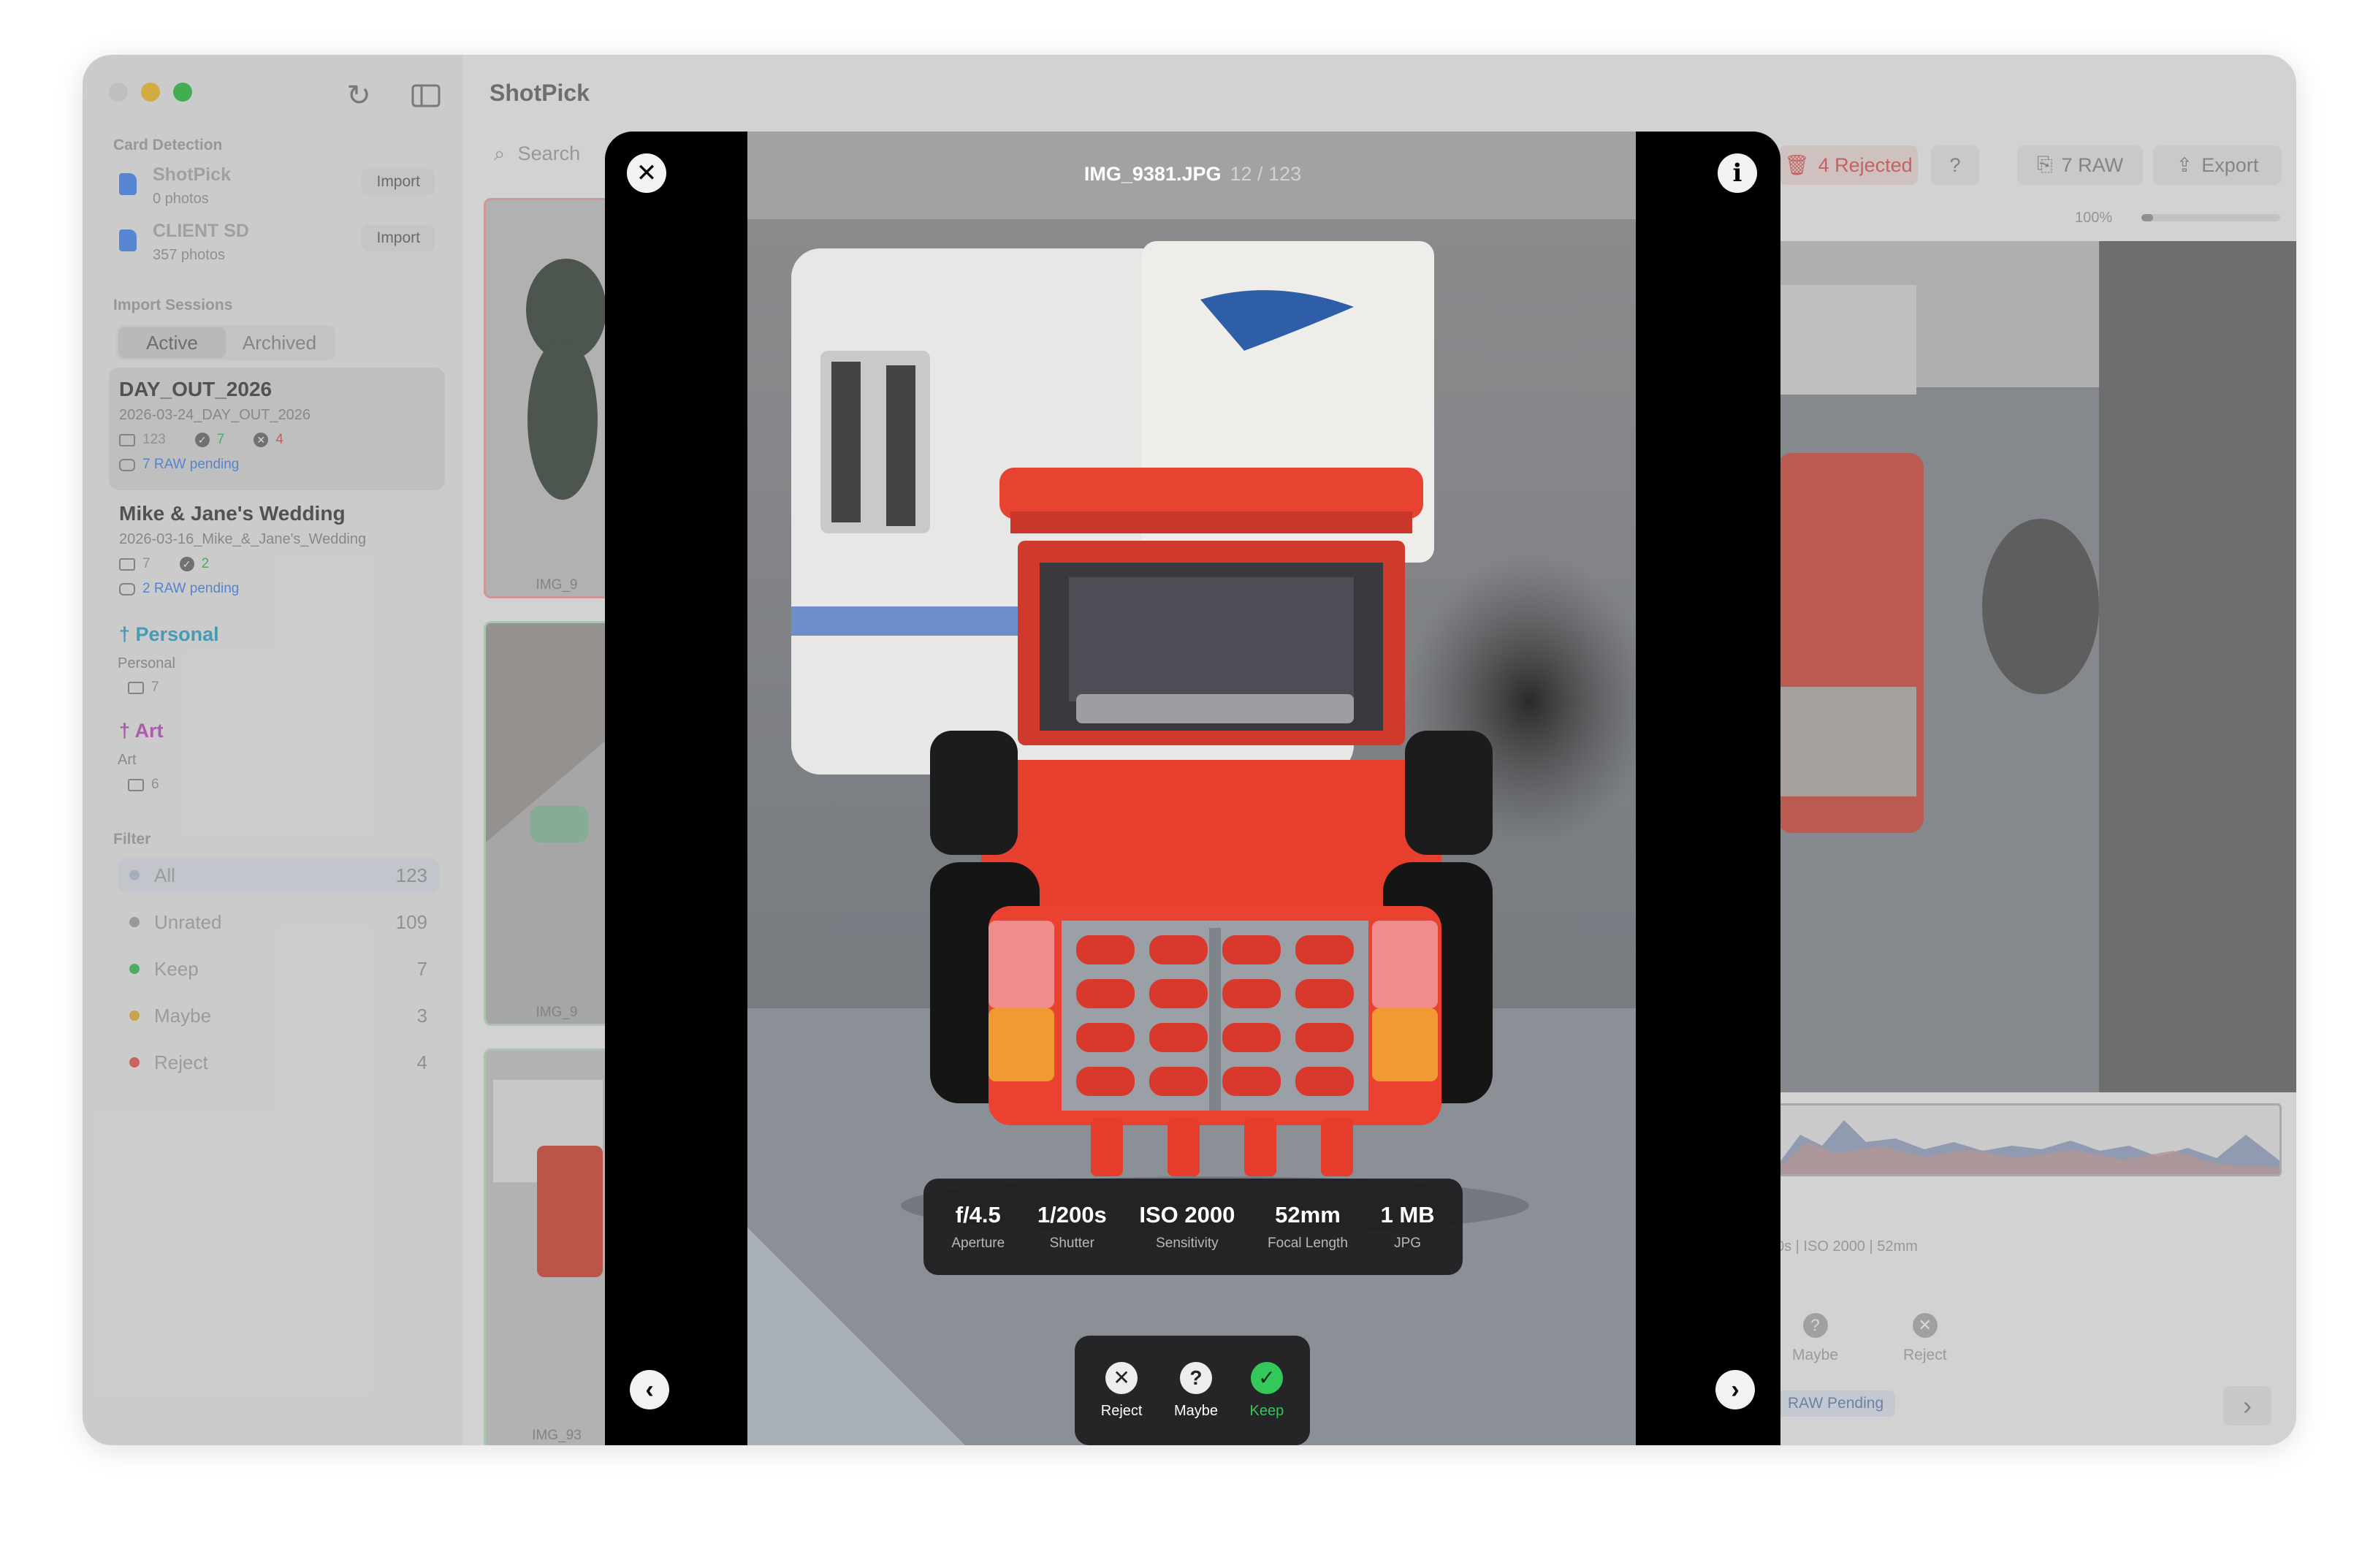 The width and height of the screenshot is (2373, 1568). What do you see at coordinates (1266, 174) in the screenshot?
I see `viewer-index: 12 / 123` at bounding box center [1266, 174].